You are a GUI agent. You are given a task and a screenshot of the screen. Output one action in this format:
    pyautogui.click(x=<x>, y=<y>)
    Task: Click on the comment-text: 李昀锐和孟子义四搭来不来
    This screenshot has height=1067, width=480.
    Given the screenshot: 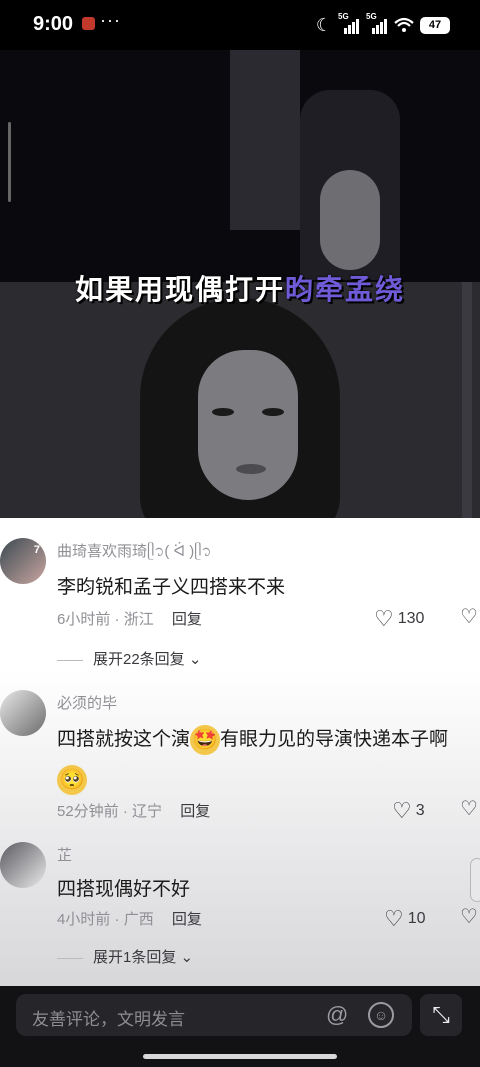 What is the action you would take?
    pyautogui.click(x=171, y=587)
    